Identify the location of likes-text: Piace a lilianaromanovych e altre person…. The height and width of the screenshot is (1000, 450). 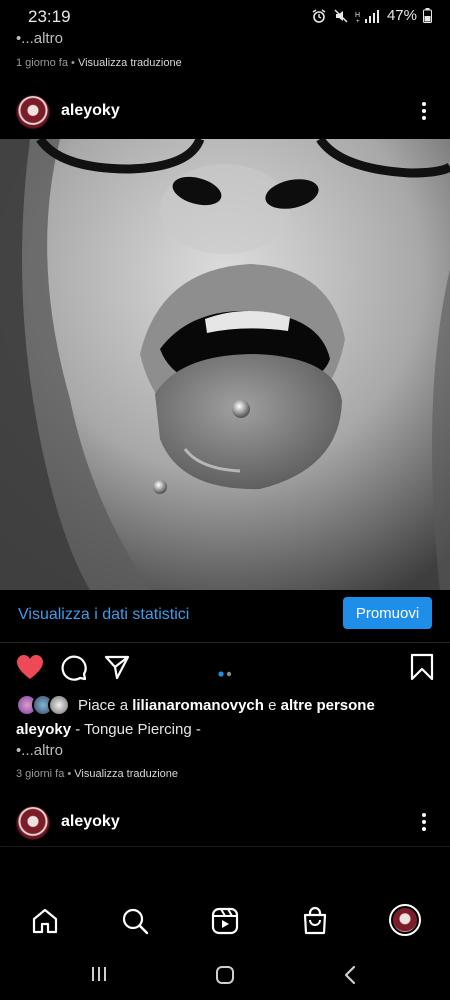
(226, 705).